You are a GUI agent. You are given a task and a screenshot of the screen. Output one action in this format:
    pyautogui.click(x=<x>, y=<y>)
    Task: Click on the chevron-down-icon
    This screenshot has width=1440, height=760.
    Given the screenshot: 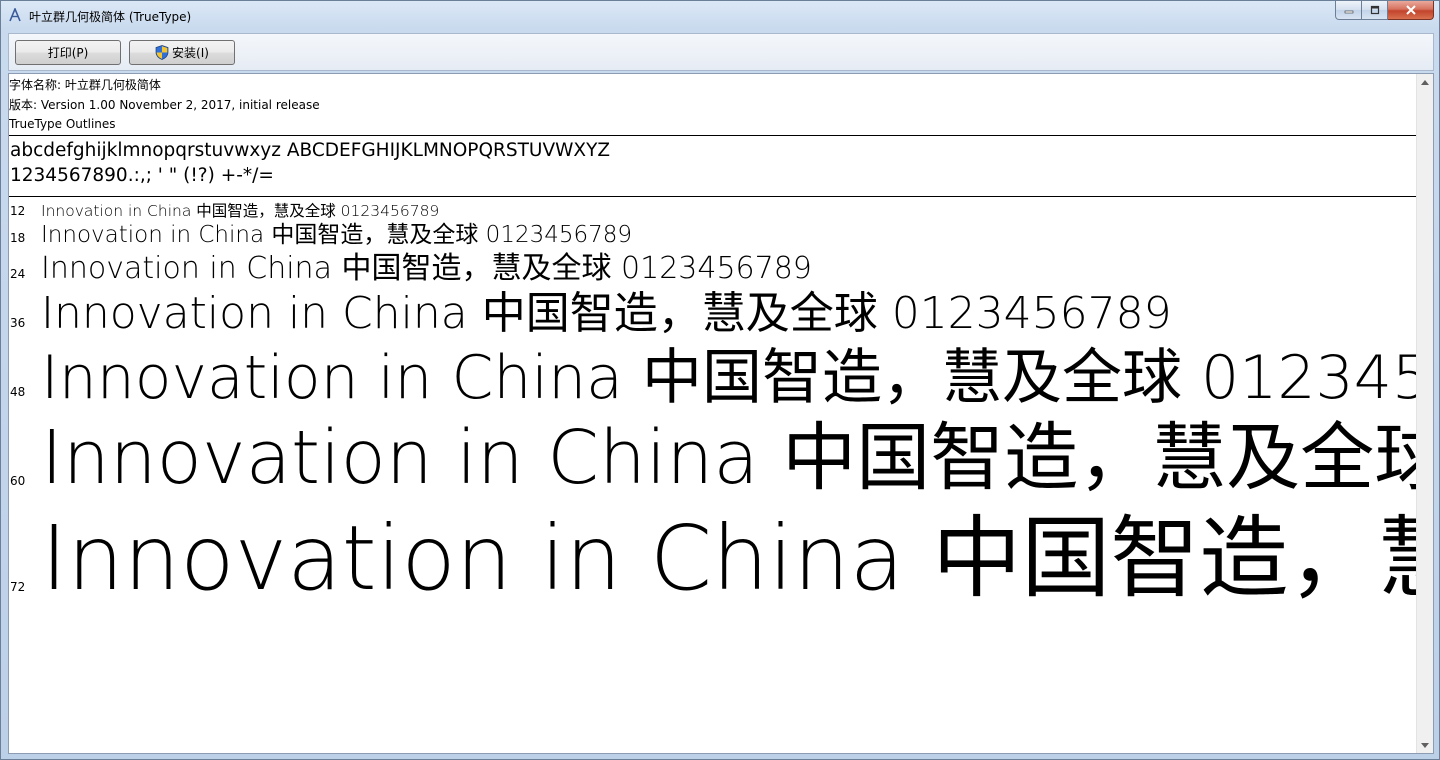 What is the action you would take?
    pyautogui.click(x=1425, y=745)
    